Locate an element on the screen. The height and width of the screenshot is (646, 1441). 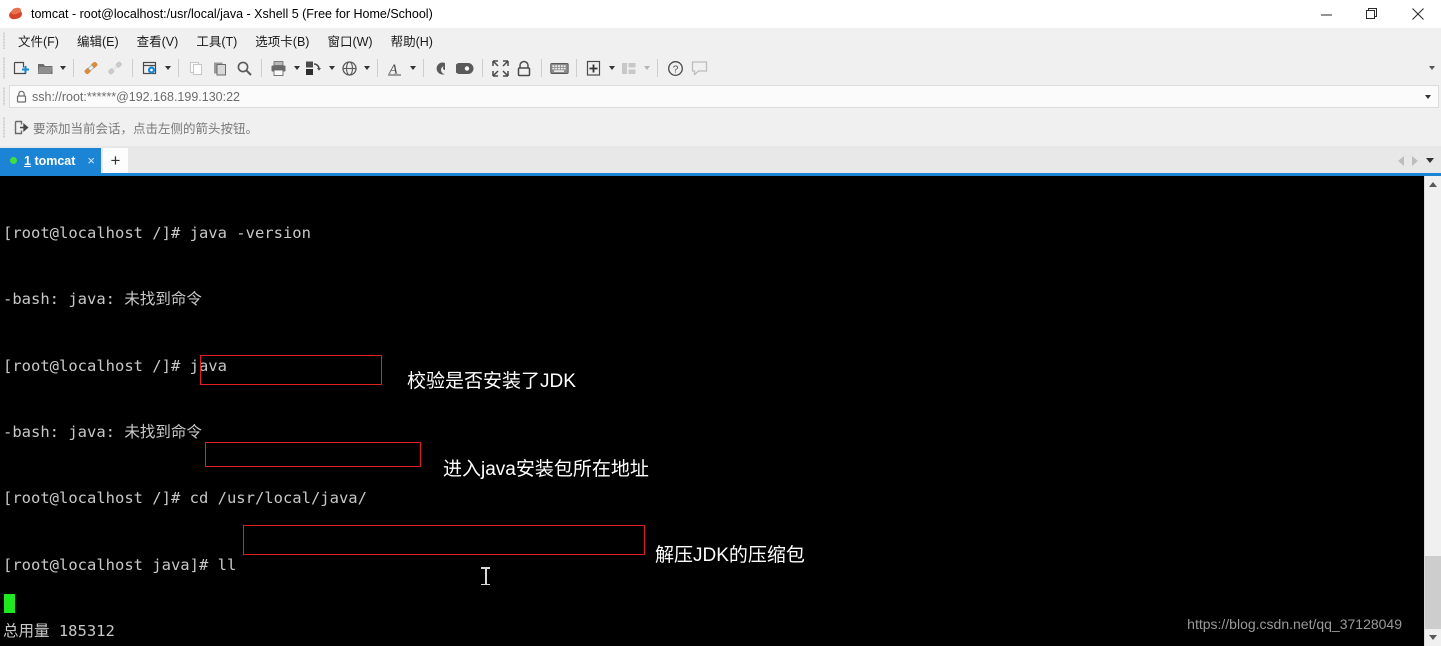
terminal-line: [root@localhost /]# cd /usr/local/java/ is located at coordinates (185, 498).